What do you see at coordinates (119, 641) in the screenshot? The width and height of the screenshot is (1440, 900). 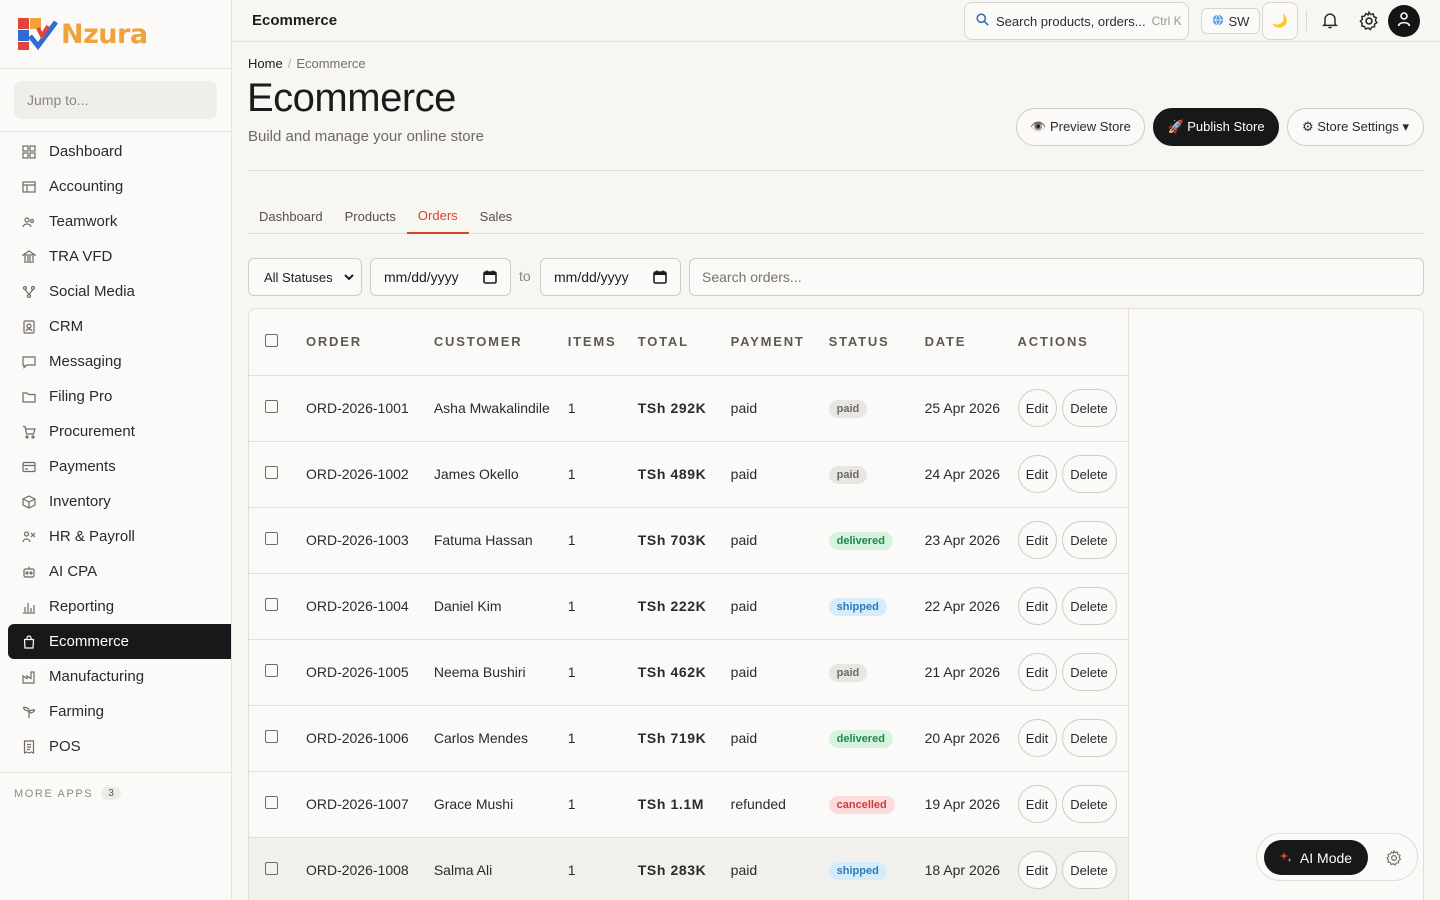 I see `sidebar-item-ecommerce: Ecommerce` at bounding box center [119, 641].